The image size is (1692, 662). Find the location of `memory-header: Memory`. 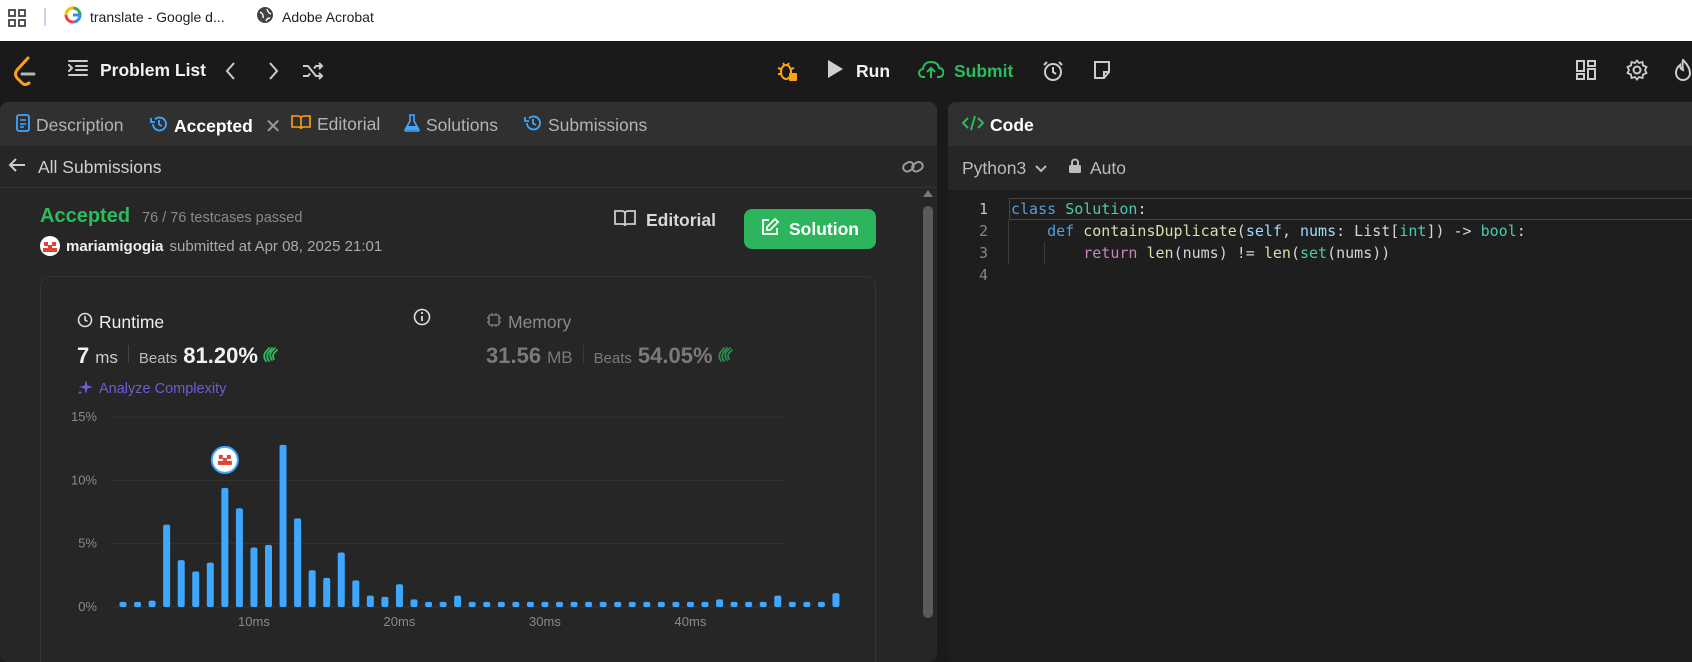

memory-header: Memory is located at coordinates (528, 322).